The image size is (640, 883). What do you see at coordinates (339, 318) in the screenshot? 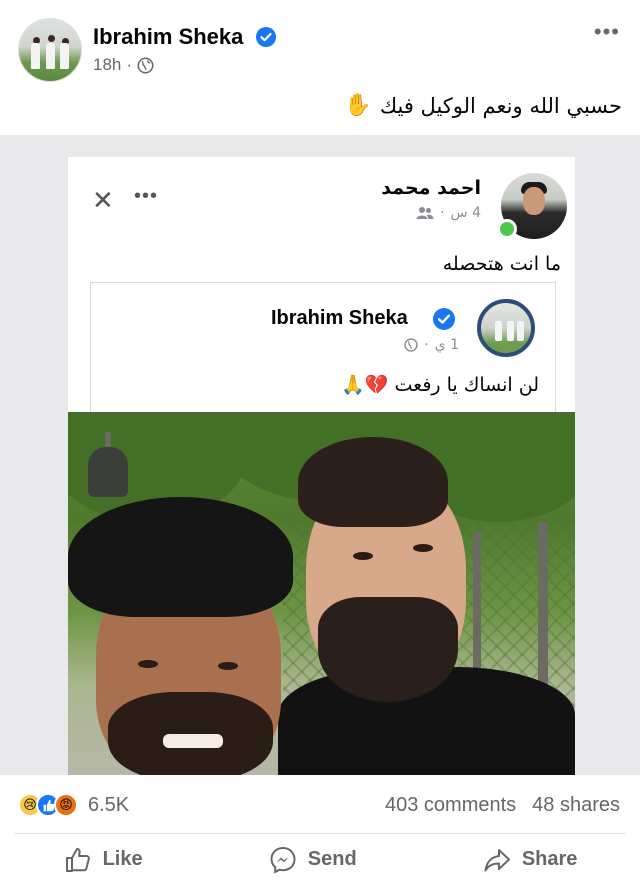
I see `shared-author-name: Ibrahim Sheka` at bounding box center [339, 318].